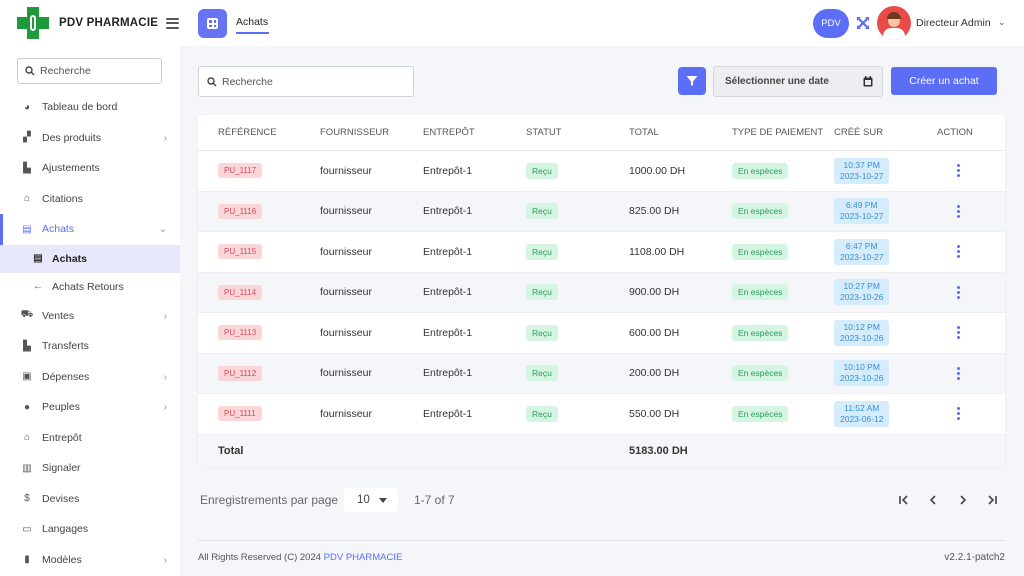 Image resolution: width=1024 pixels, height=576 pixels. I want to click on sidebar-subitem-achats: ▤ Achats, so click(90, 258).